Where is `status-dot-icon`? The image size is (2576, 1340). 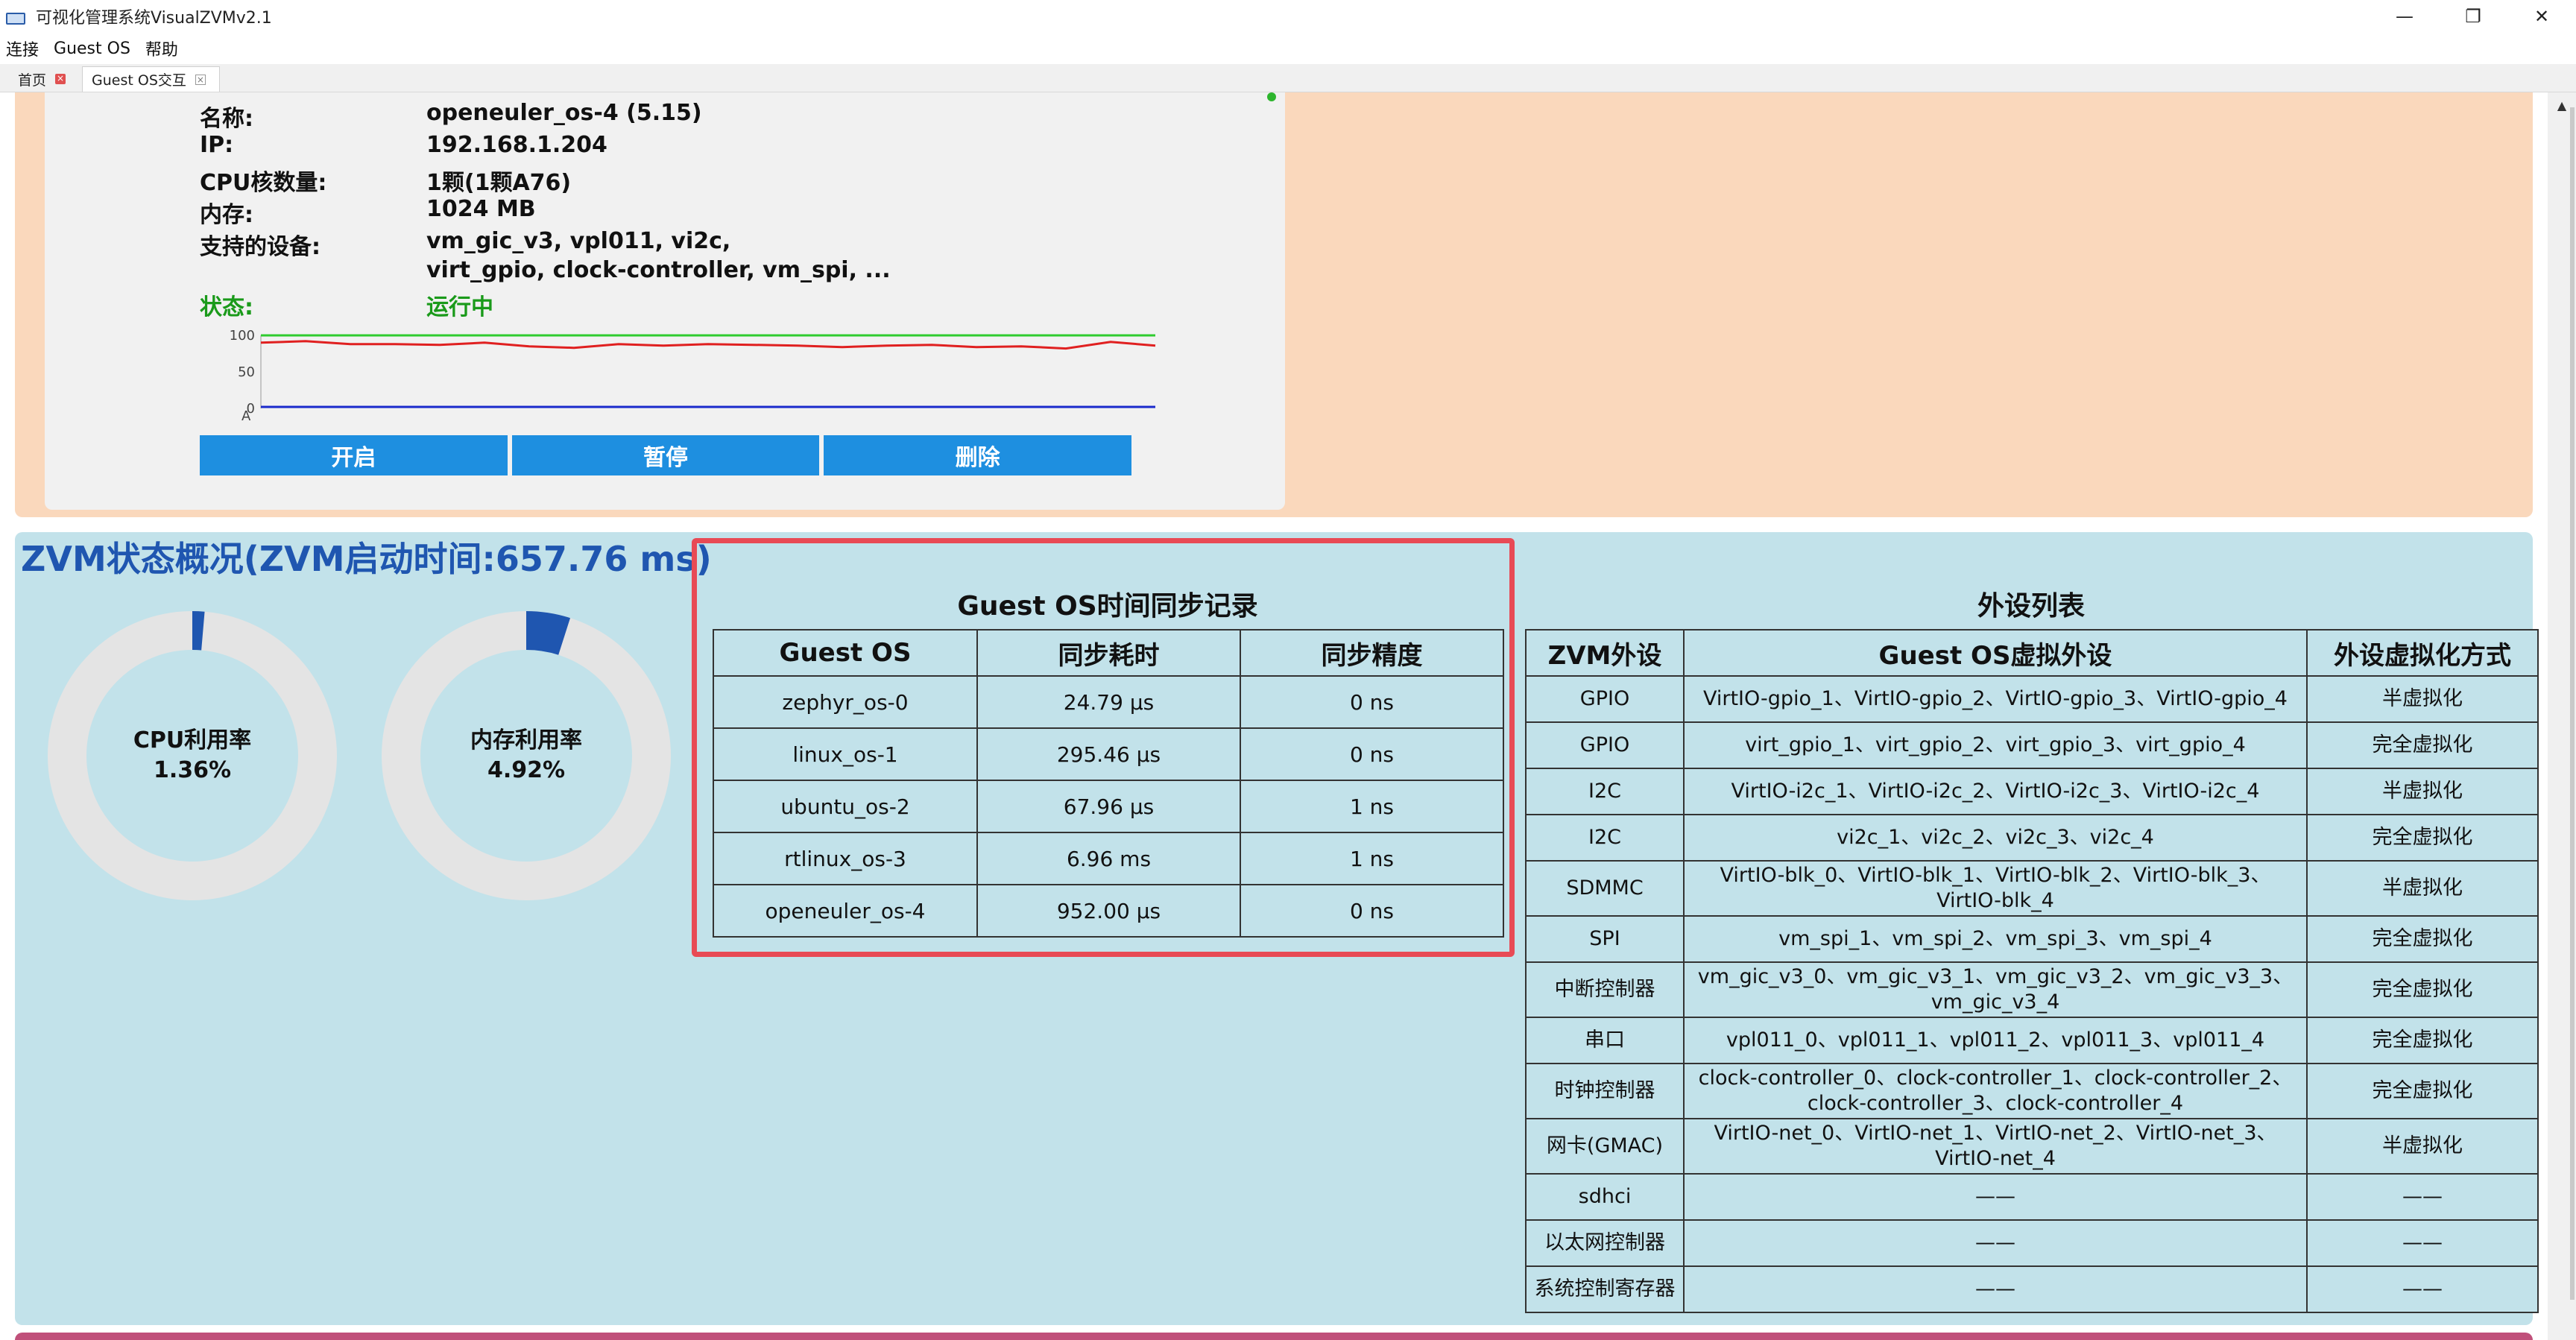 status-dot-icon is located at coordinates (1272, 97).